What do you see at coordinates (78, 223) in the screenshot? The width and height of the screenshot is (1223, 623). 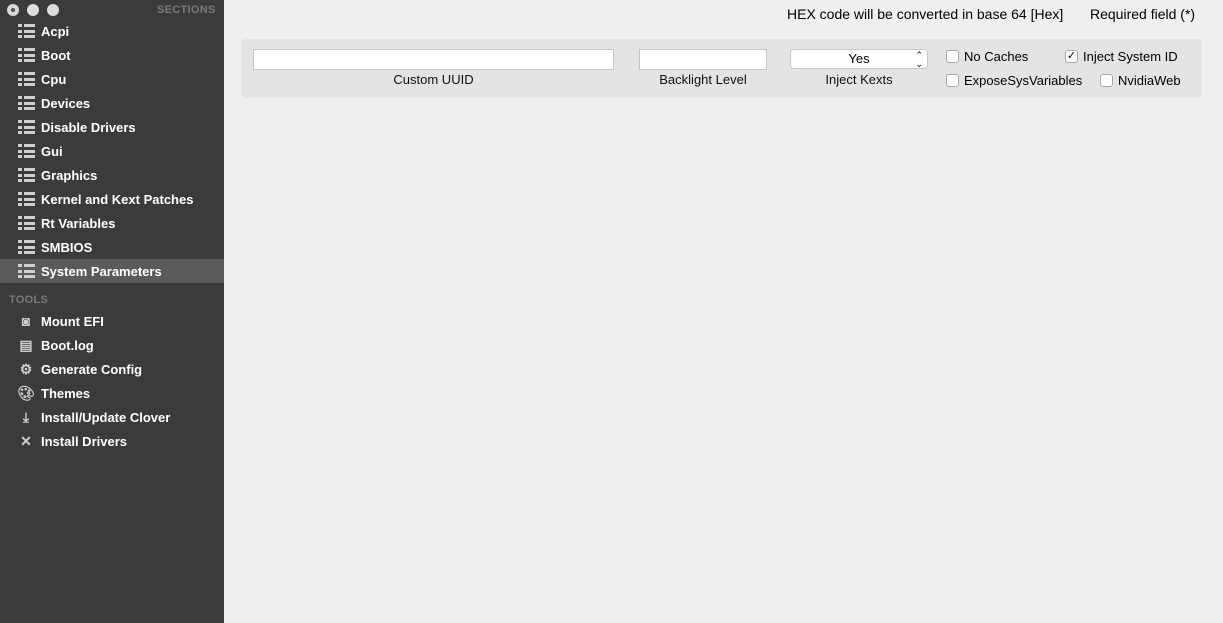 I see `sidebar-item-label: Rt Variables` at bounding box center [78, 223].